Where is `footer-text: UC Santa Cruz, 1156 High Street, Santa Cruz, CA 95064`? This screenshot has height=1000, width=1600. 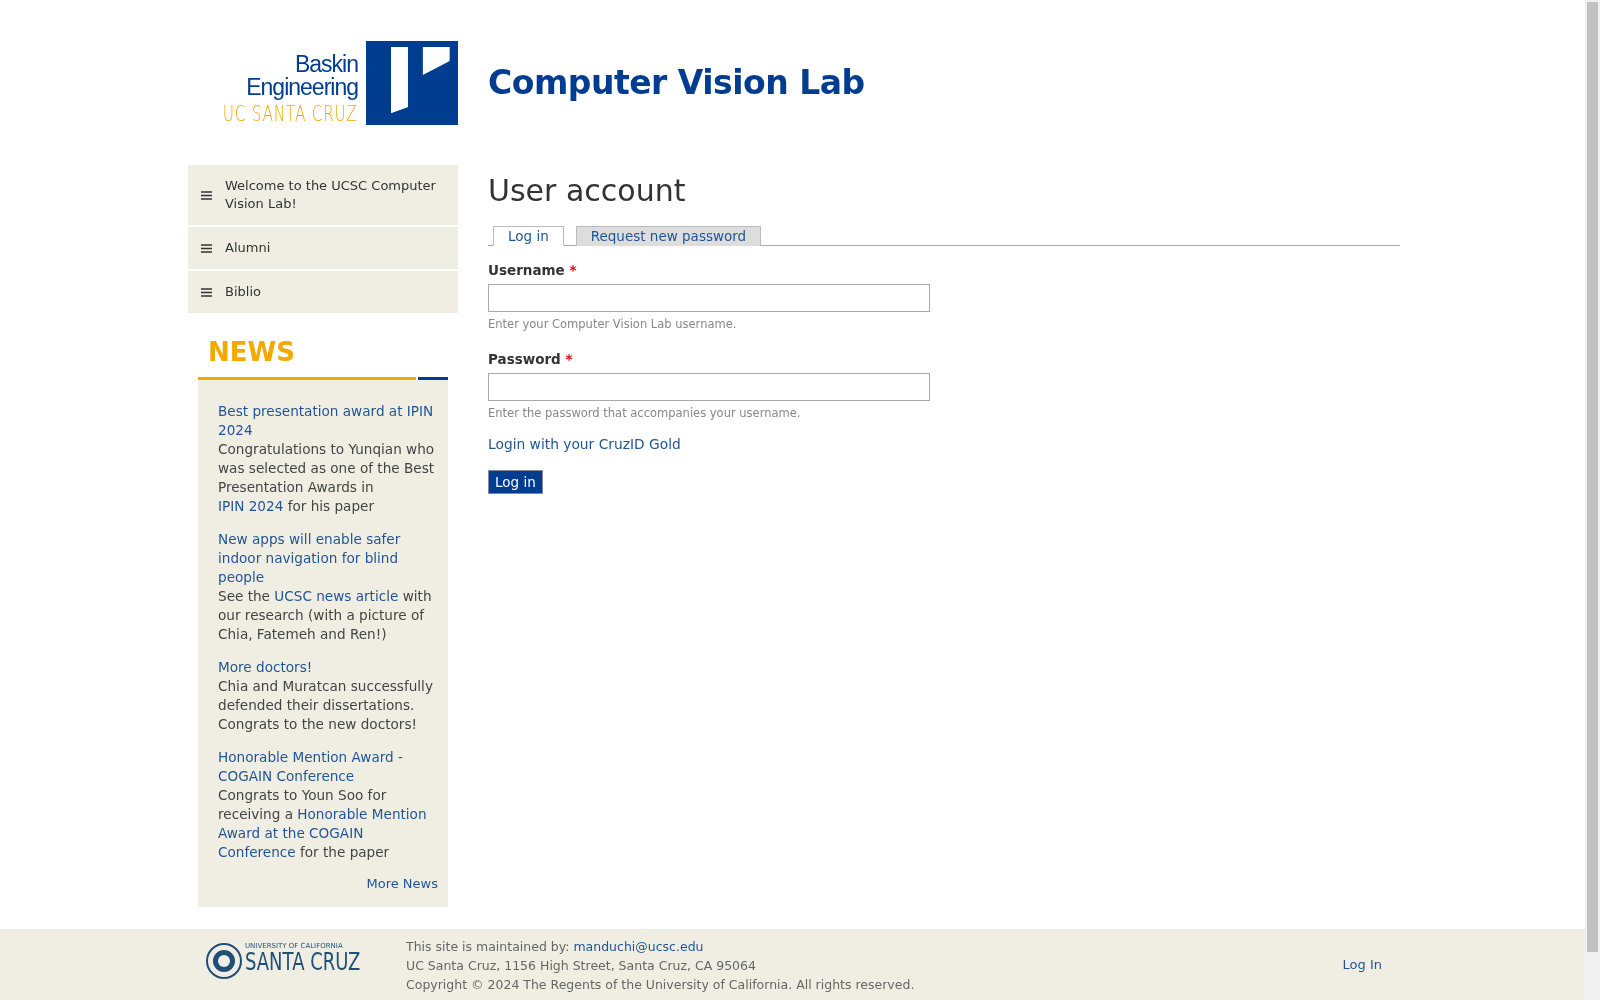
footer-text: UC Santa Cruz, 1156 High Street, Santa Cruz, CA 95064 is located at coordinates (581, 966).